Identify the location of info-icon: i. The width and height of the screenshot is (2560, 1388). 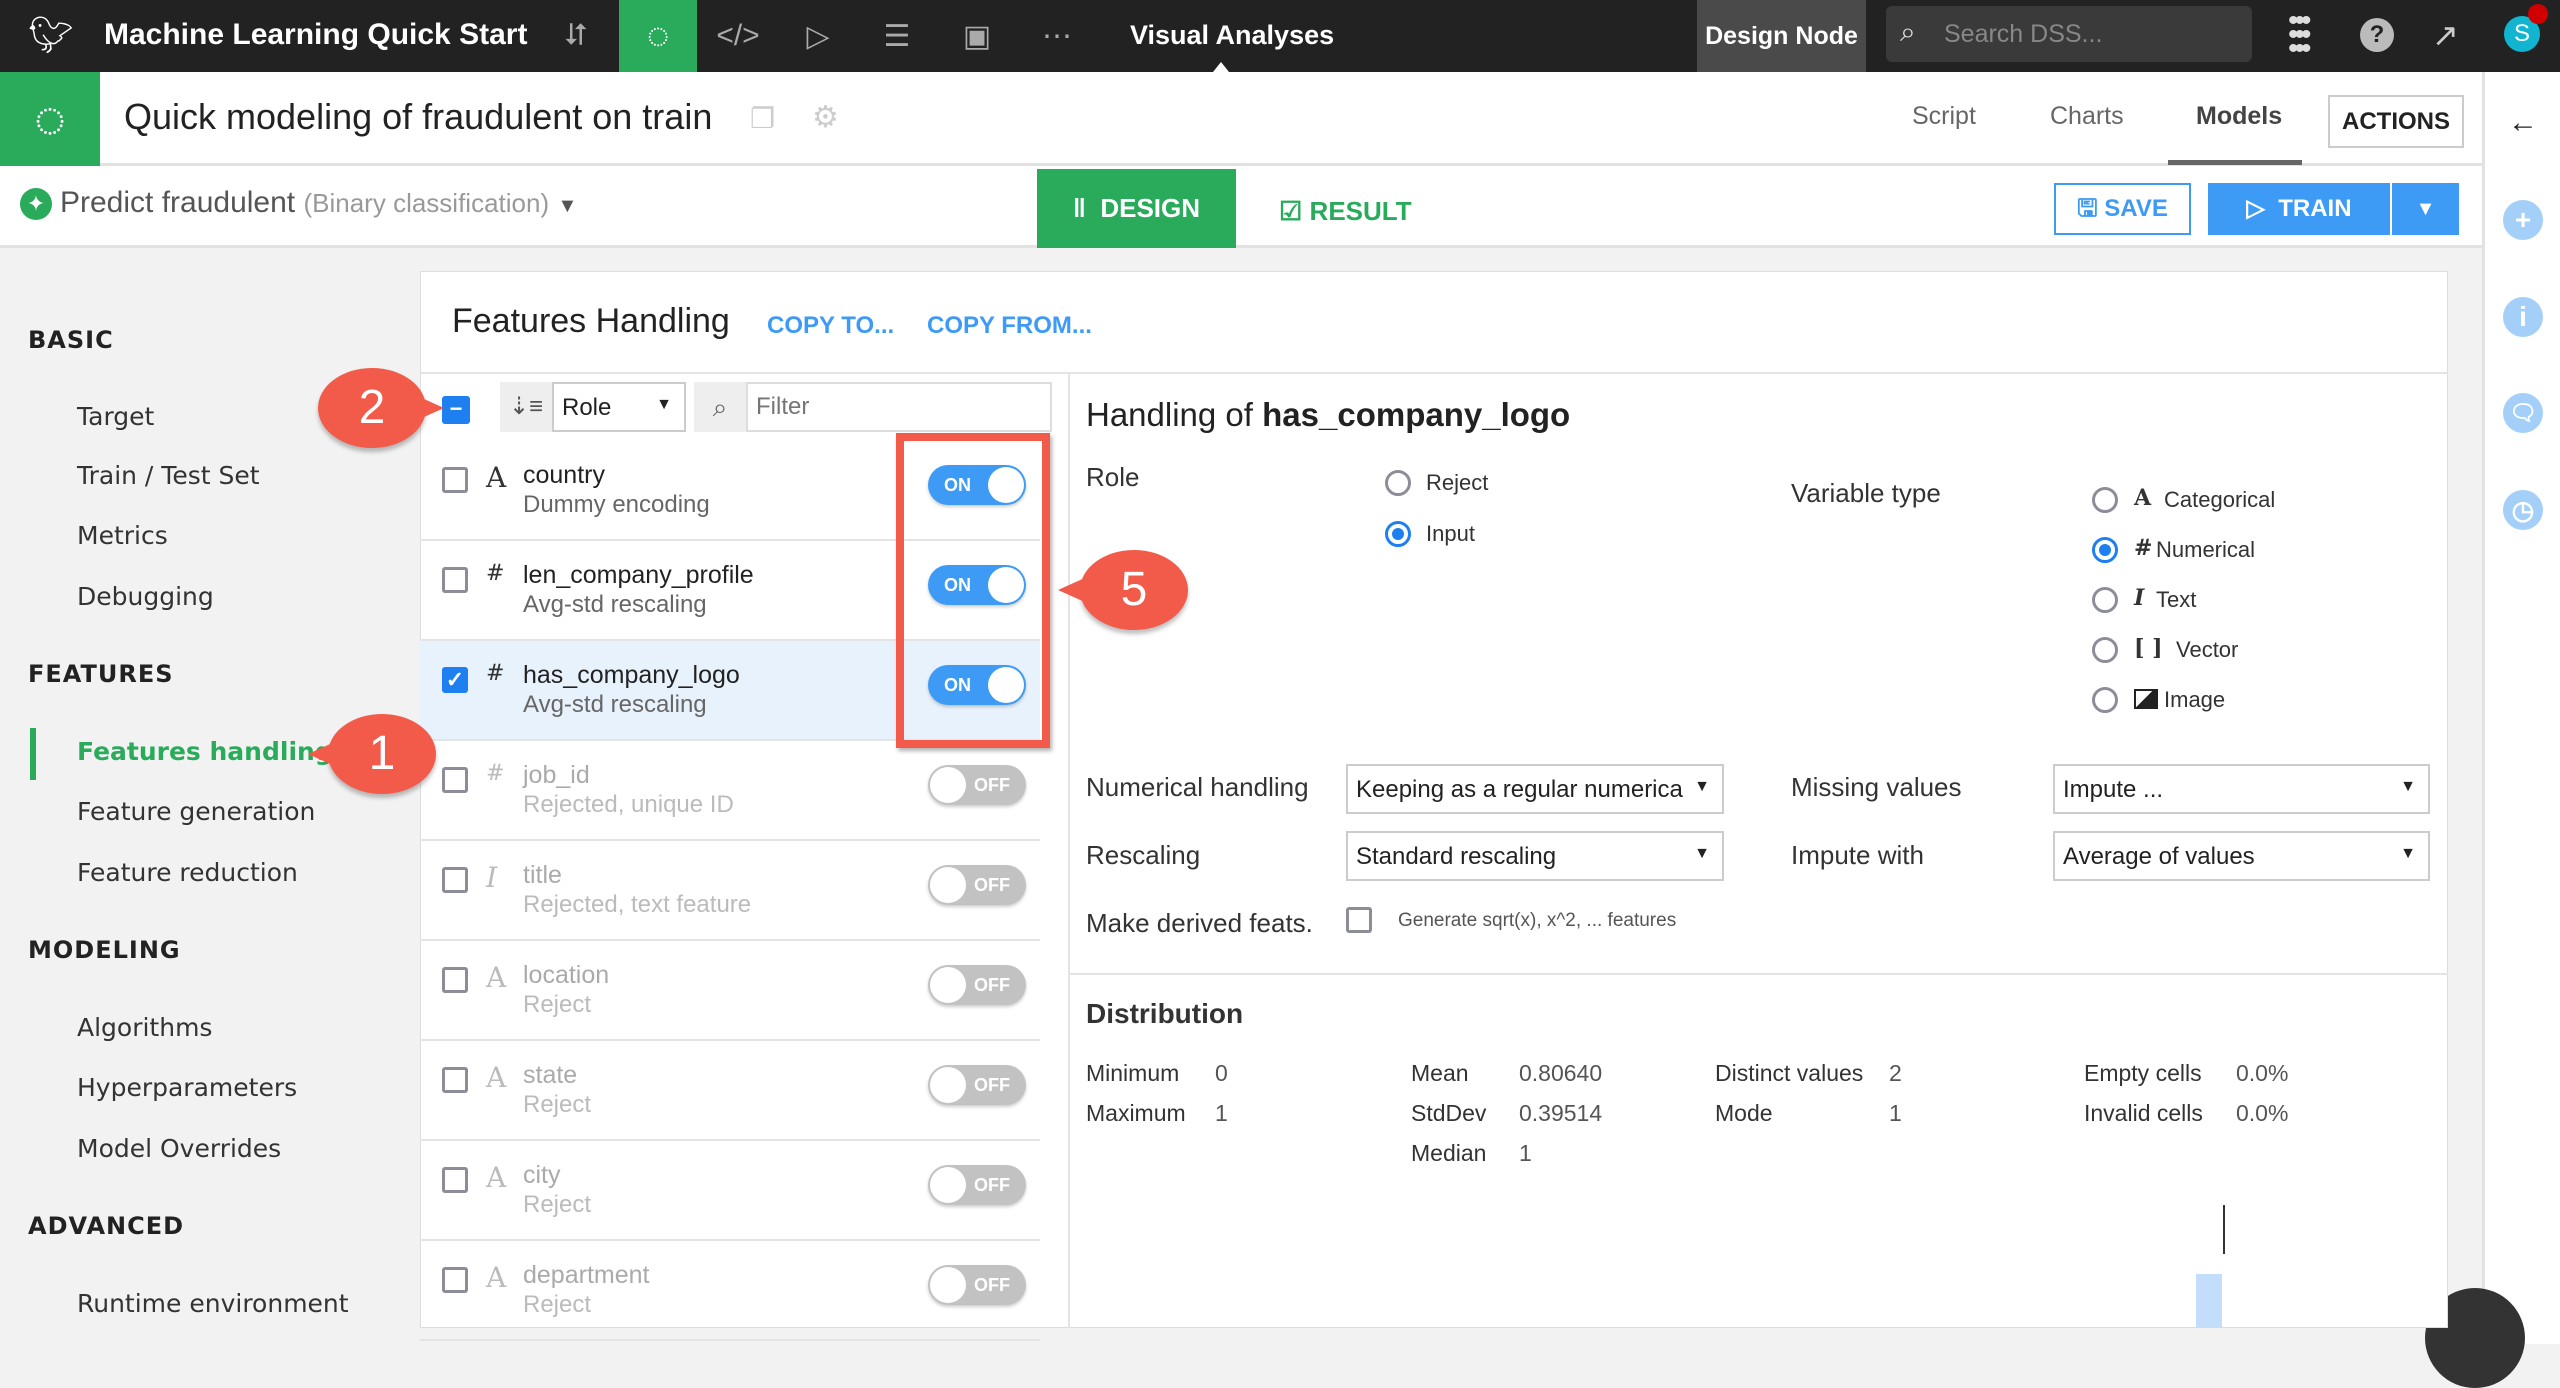
(2523, 317).